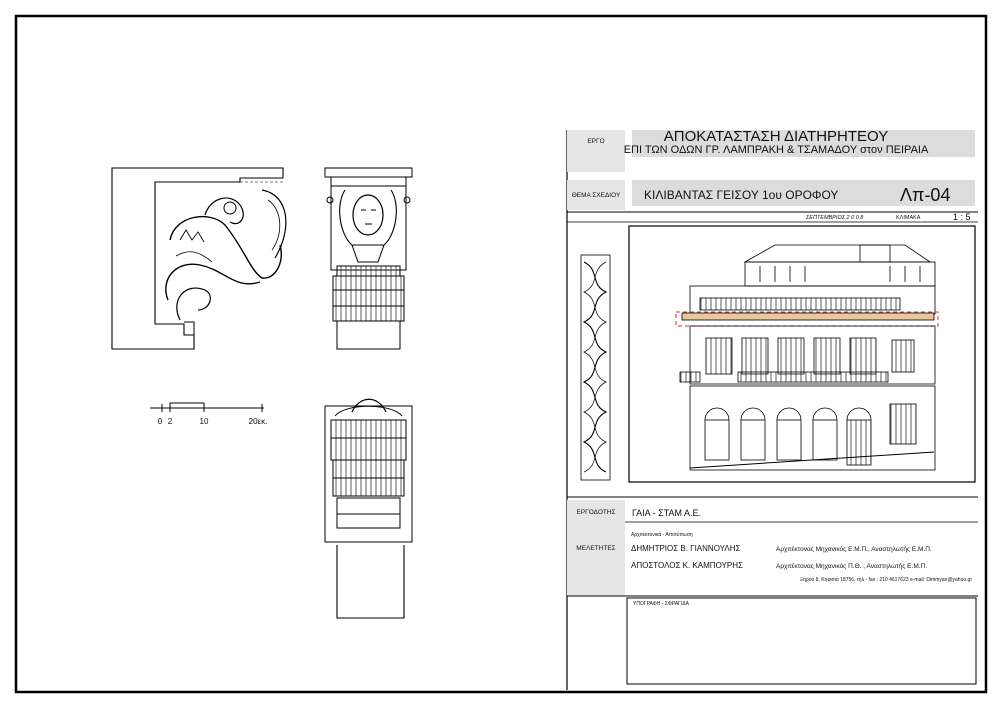 Image resolution: width=1002 pixels, height=707 pixels. What do you see at coordinates (802, 354) in the screenshot?
I see `facade-elevation-thumbnail` at bounding box center [802, 354].